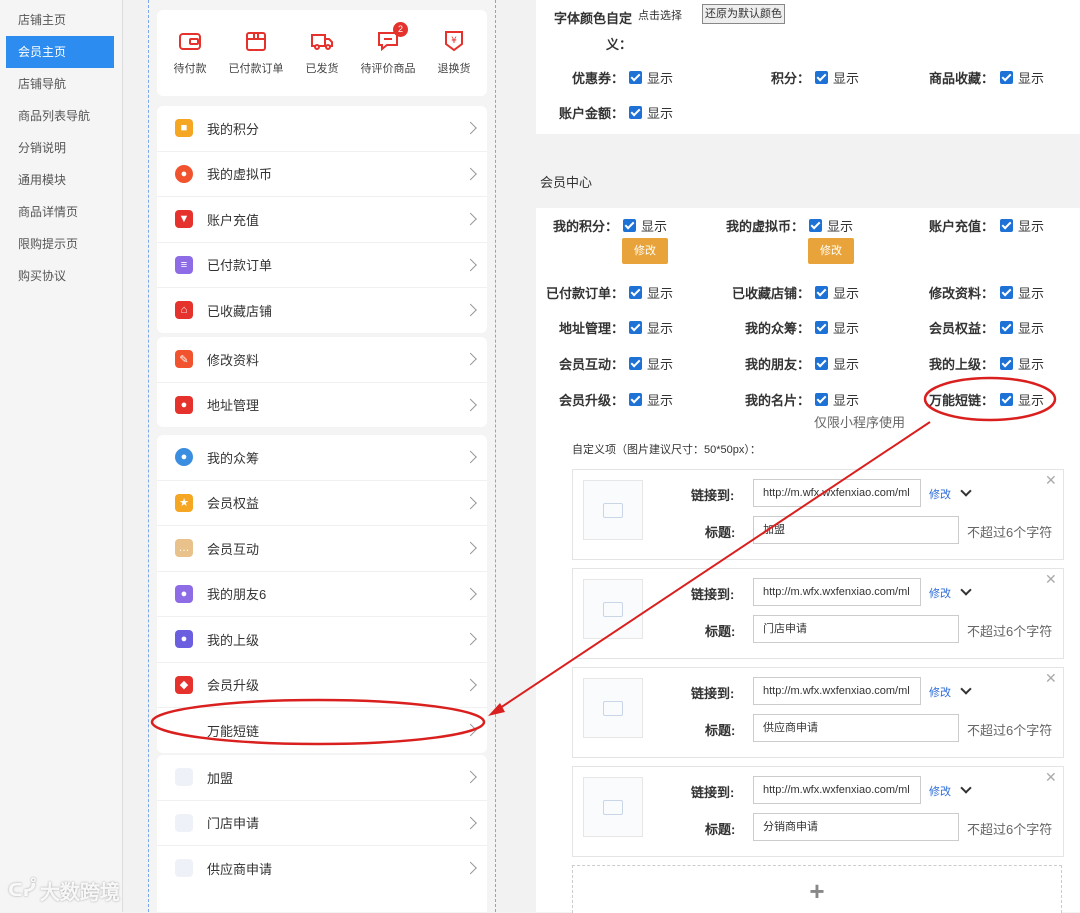 The width and height of the screenshot is (1080, 913). What do you see at coordinates (856, 827) in the screenshot?
I see `title-input: 分销商申请` at bounding box center [856, 827].